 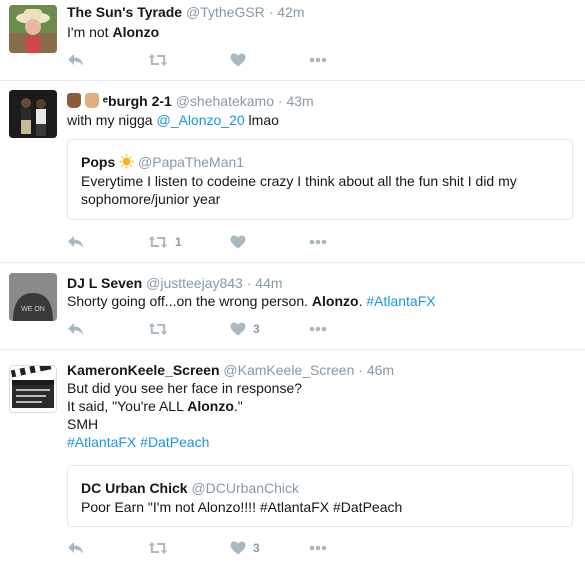 What do you see at coordinates (225, 101) in the screenshot?
I see `username: @shehatekamo` at bounding box center [225, 101].